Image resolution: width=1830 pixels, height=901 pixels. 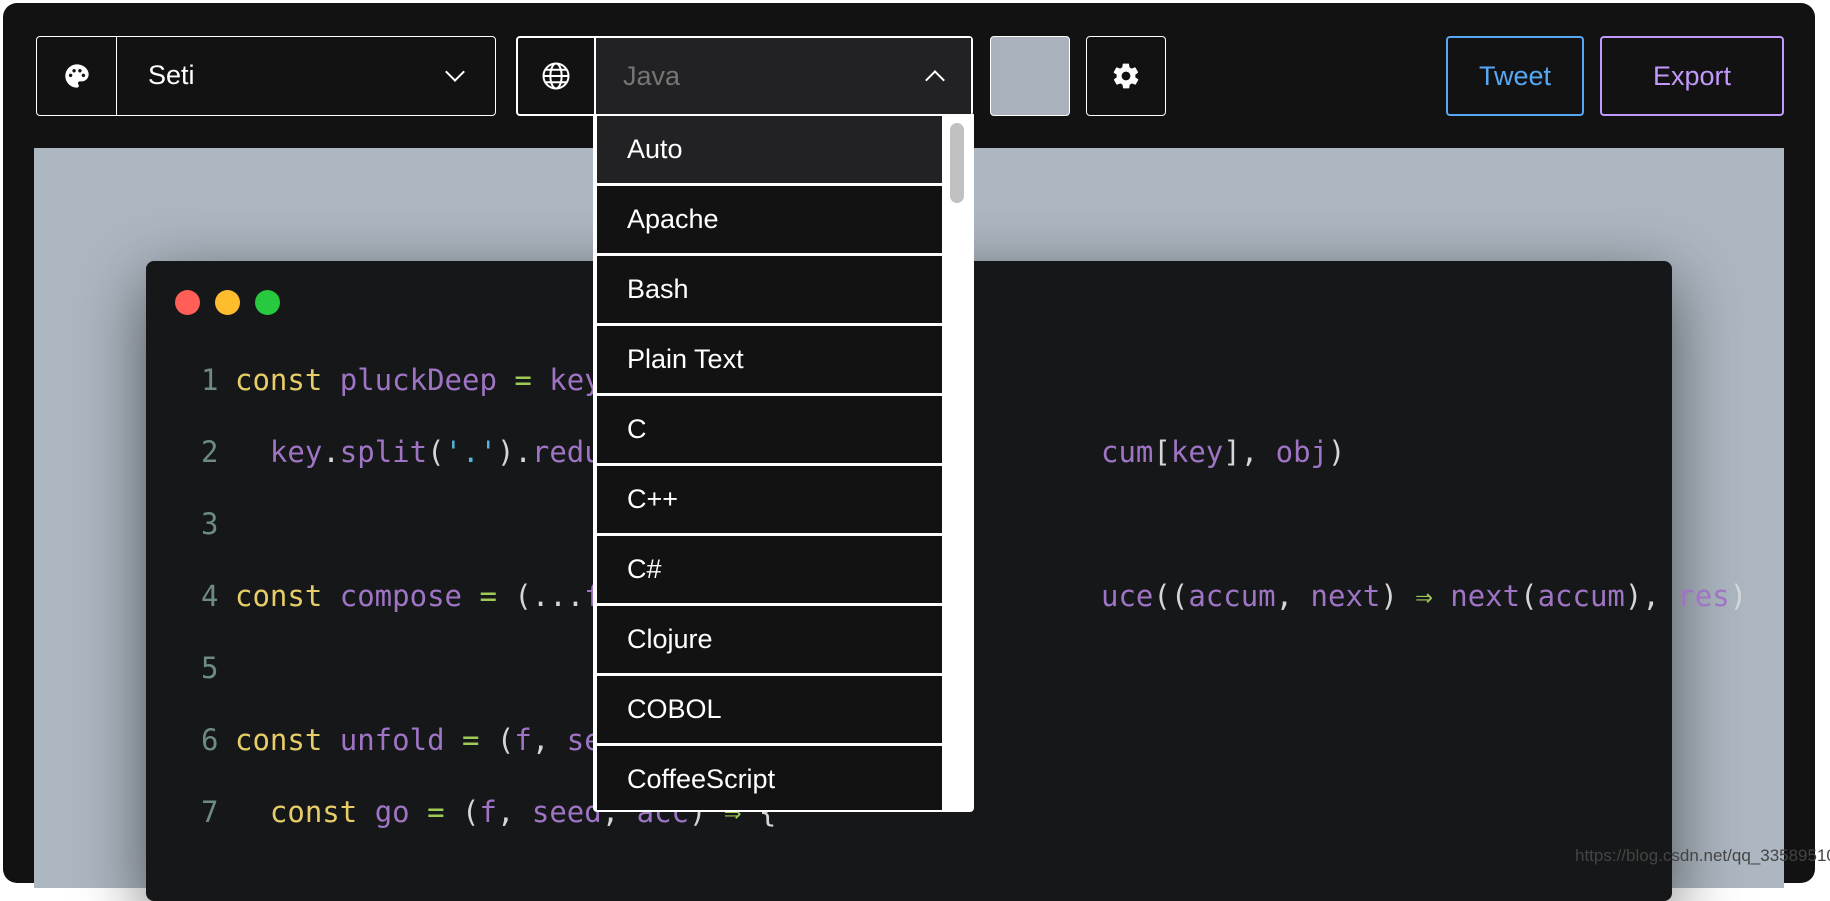 I want to click on line-number: 6, so click(x=210, y=740).